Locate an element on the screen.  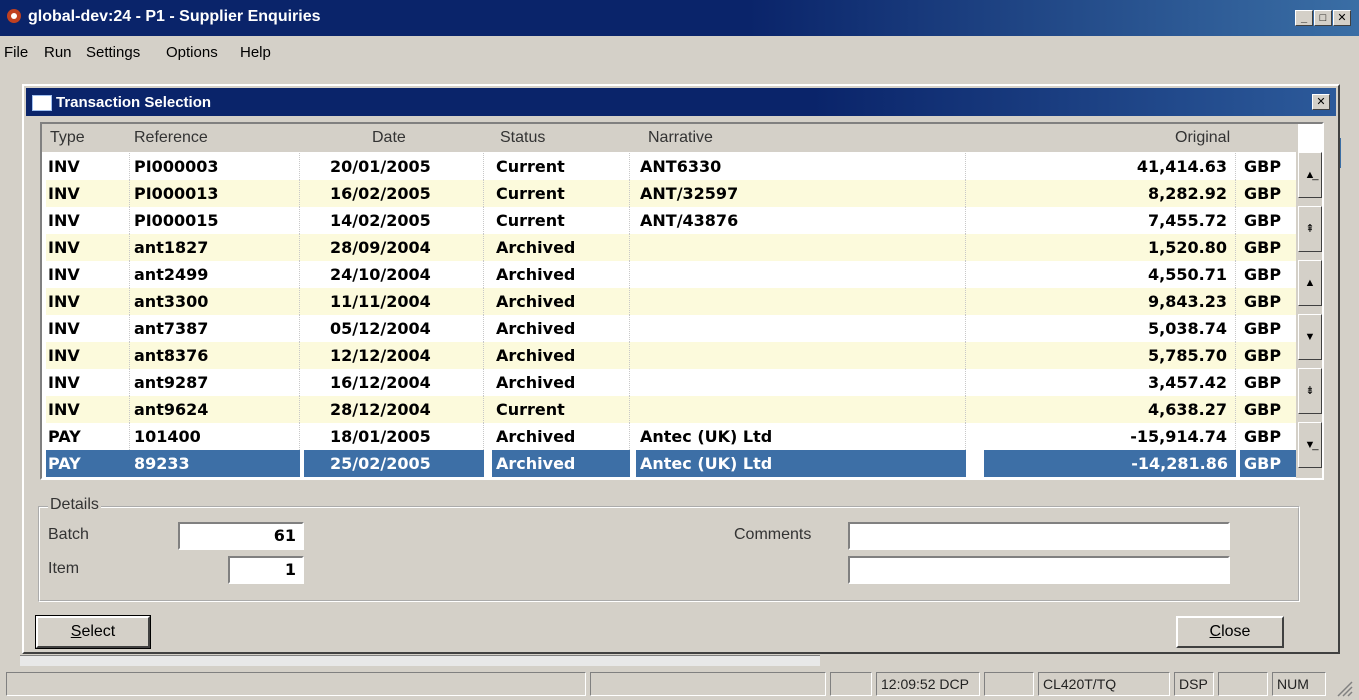
table-row: INV ant9624 28/12/2004 Current 4,638.27 GBP is located at coordinates (672, 409).